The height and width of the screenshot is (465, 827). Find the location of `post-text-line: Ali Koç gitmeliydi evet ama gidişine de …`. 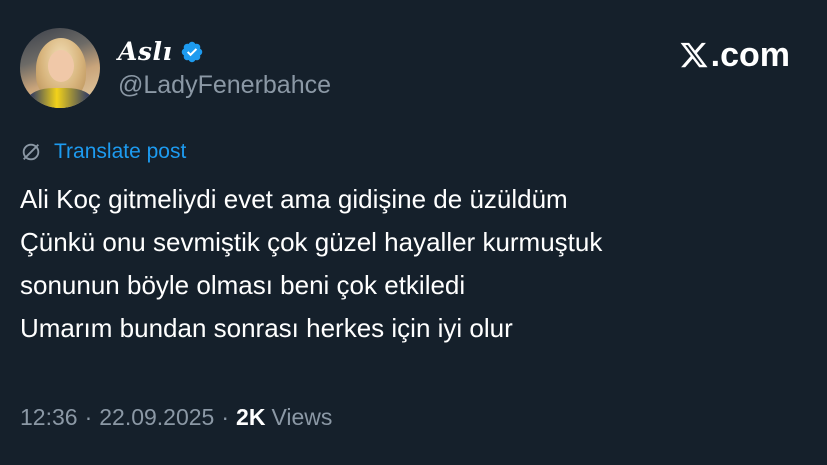

post-text-line: Ali Koç gitmeliydi evet ama gidişine de … is located at coordinates (294, 199).